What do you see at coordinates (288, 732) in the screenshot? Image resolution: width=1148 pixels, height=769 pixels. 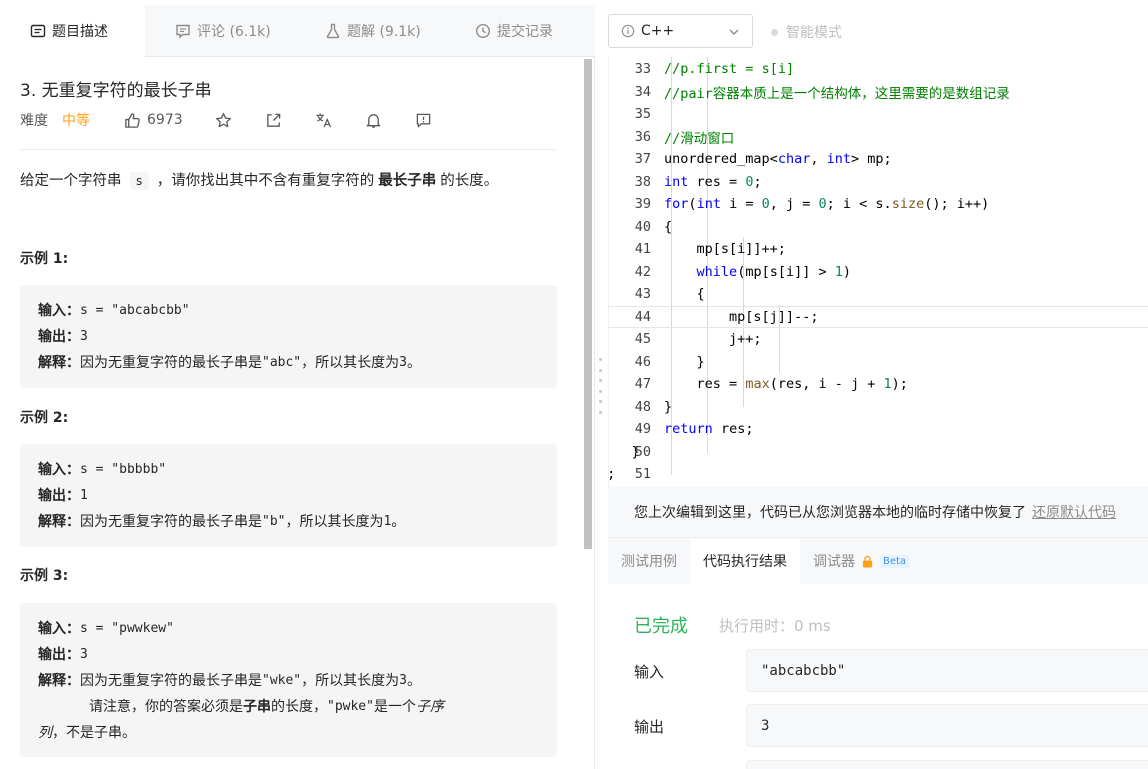 I see `example-note-continued: 列，不是子串。` at bounding box center [288, 732].